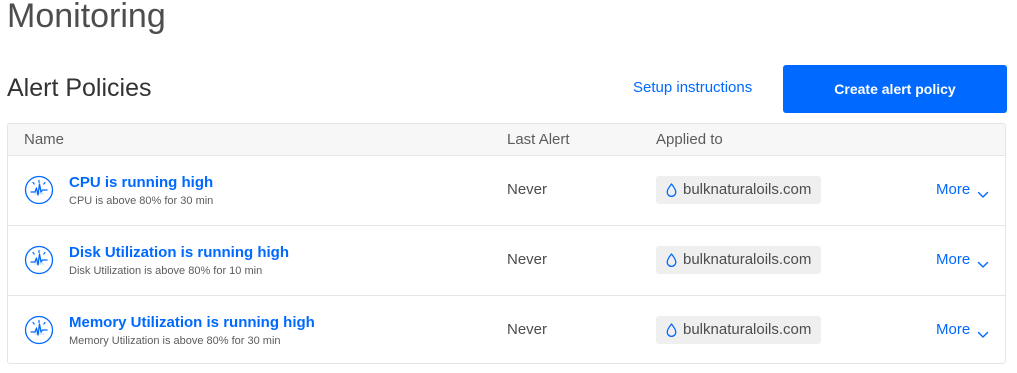  Describe the element at coordinates (895, 89) in the screenshot. I see `create-alert-policy-button: Create alert policy` at that location.